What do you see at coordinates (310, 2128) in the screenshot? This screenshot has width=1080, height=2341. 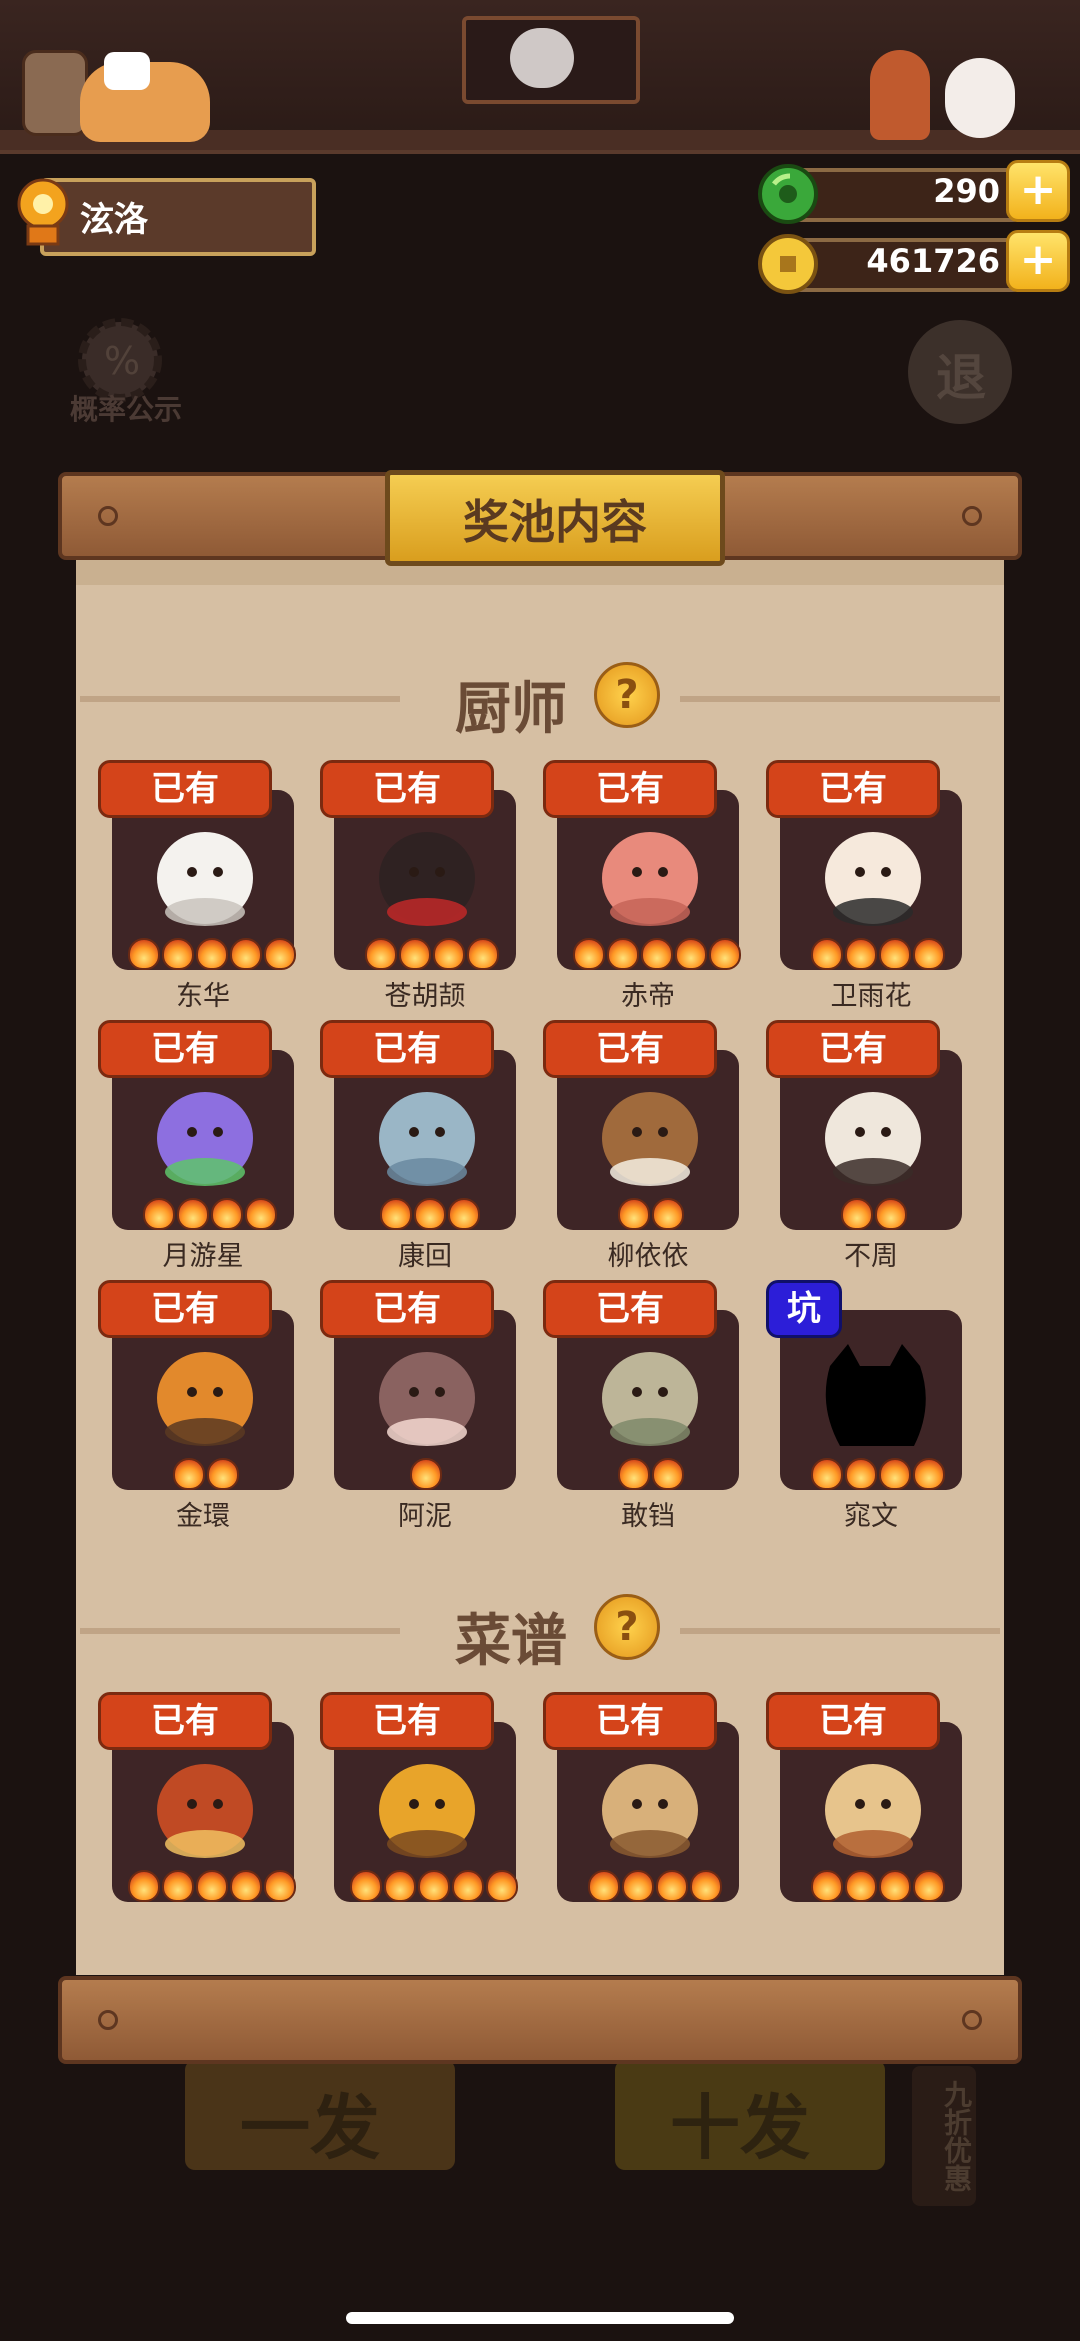 I see `draw-one-label: 一发` at bounding box center [310, 2128].